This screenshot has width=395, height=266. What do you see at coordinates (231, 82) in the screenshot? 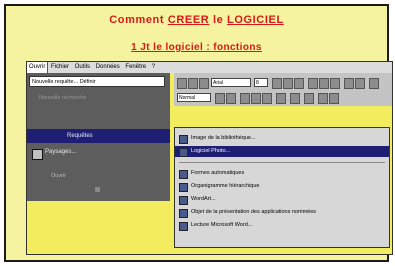
I see `font-field: Arial` at bounding box center [231, 82].